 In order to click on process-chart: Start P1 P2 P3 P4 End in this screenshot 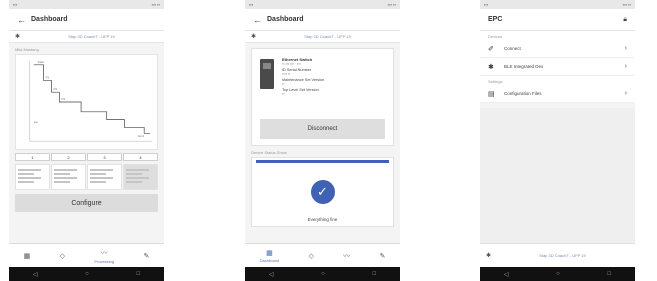, I will do `click(86, 102)`.